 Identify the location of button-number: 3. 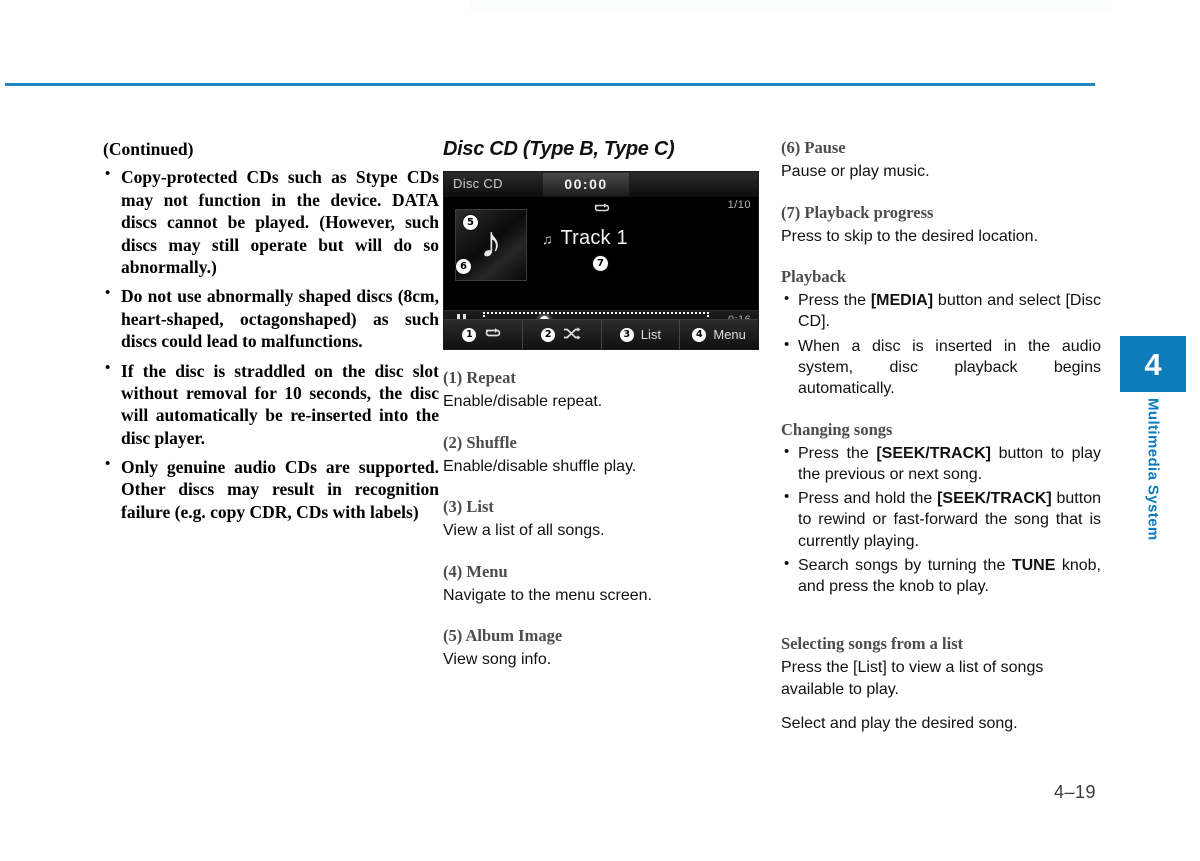
(626, 334).